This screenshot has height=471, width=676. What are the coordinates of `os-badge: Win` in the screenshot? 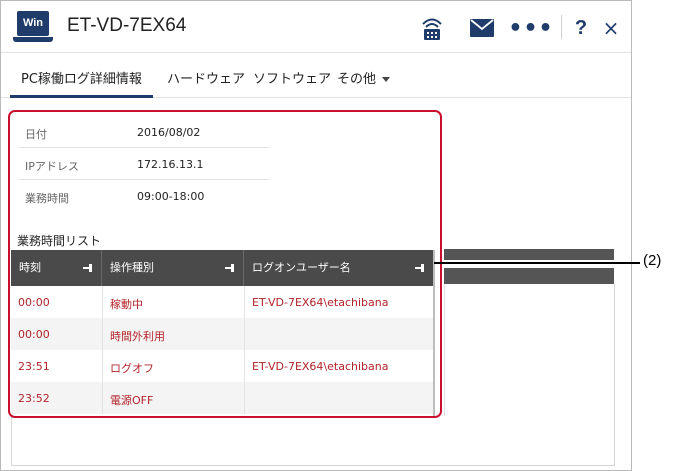 It's located at (33, 23).